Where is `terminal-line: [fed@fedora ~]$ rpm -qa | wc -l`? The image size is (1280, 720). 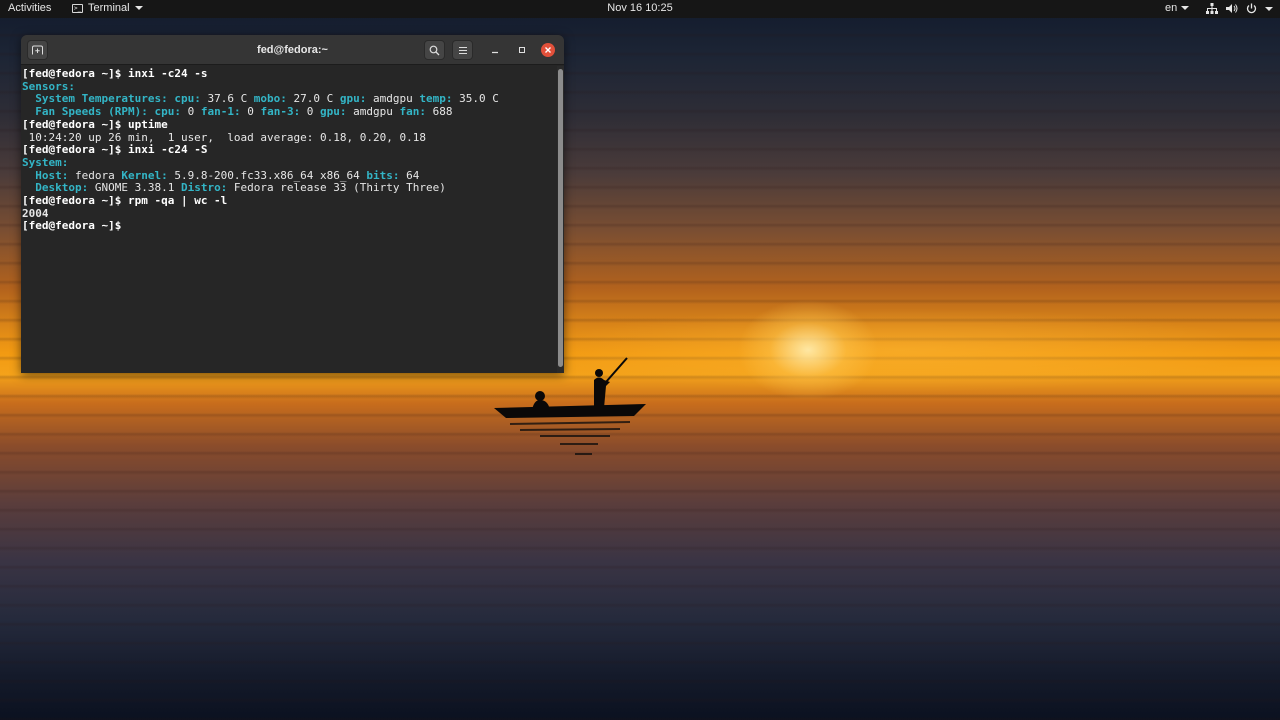 terminal-line: [fed@fedora ~]$ rpm -qa | wc -l is located at coordinates (289, 201).